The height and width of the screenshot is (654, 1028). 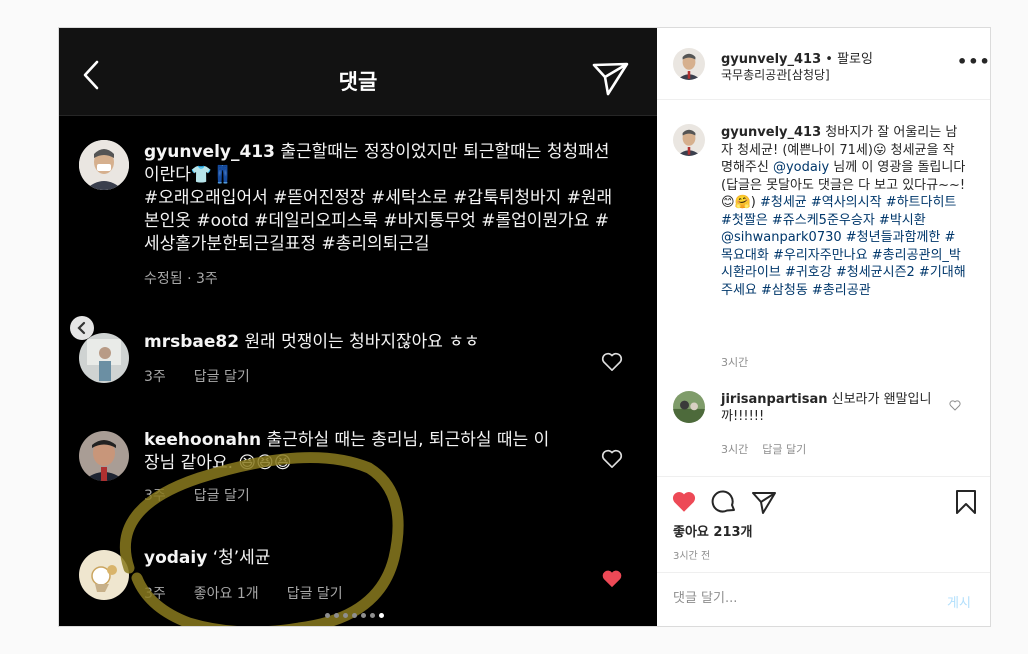 I want to click on post-time: 3시간 전, so click(x=692, y=556).